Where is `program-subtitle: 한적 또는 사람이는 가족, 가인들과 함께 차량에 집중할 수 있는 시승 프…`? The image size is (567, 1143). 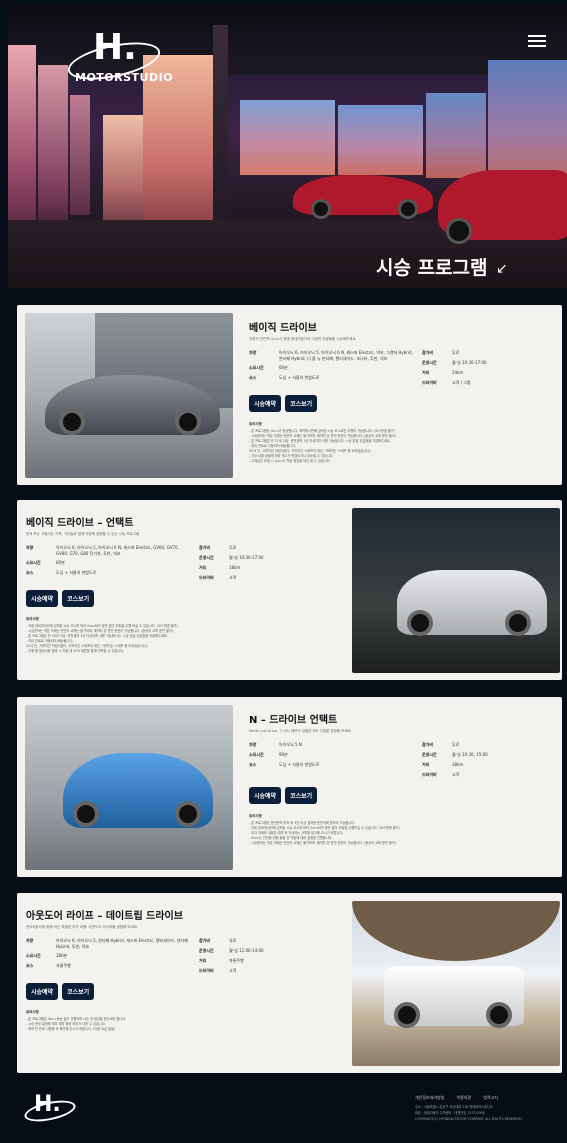
program-subtitle: 한적 또는 사람이는 가족, 가인들과 함께 차량에 집중할 수 있는 시승 프… is located at coordinates (83, 534).